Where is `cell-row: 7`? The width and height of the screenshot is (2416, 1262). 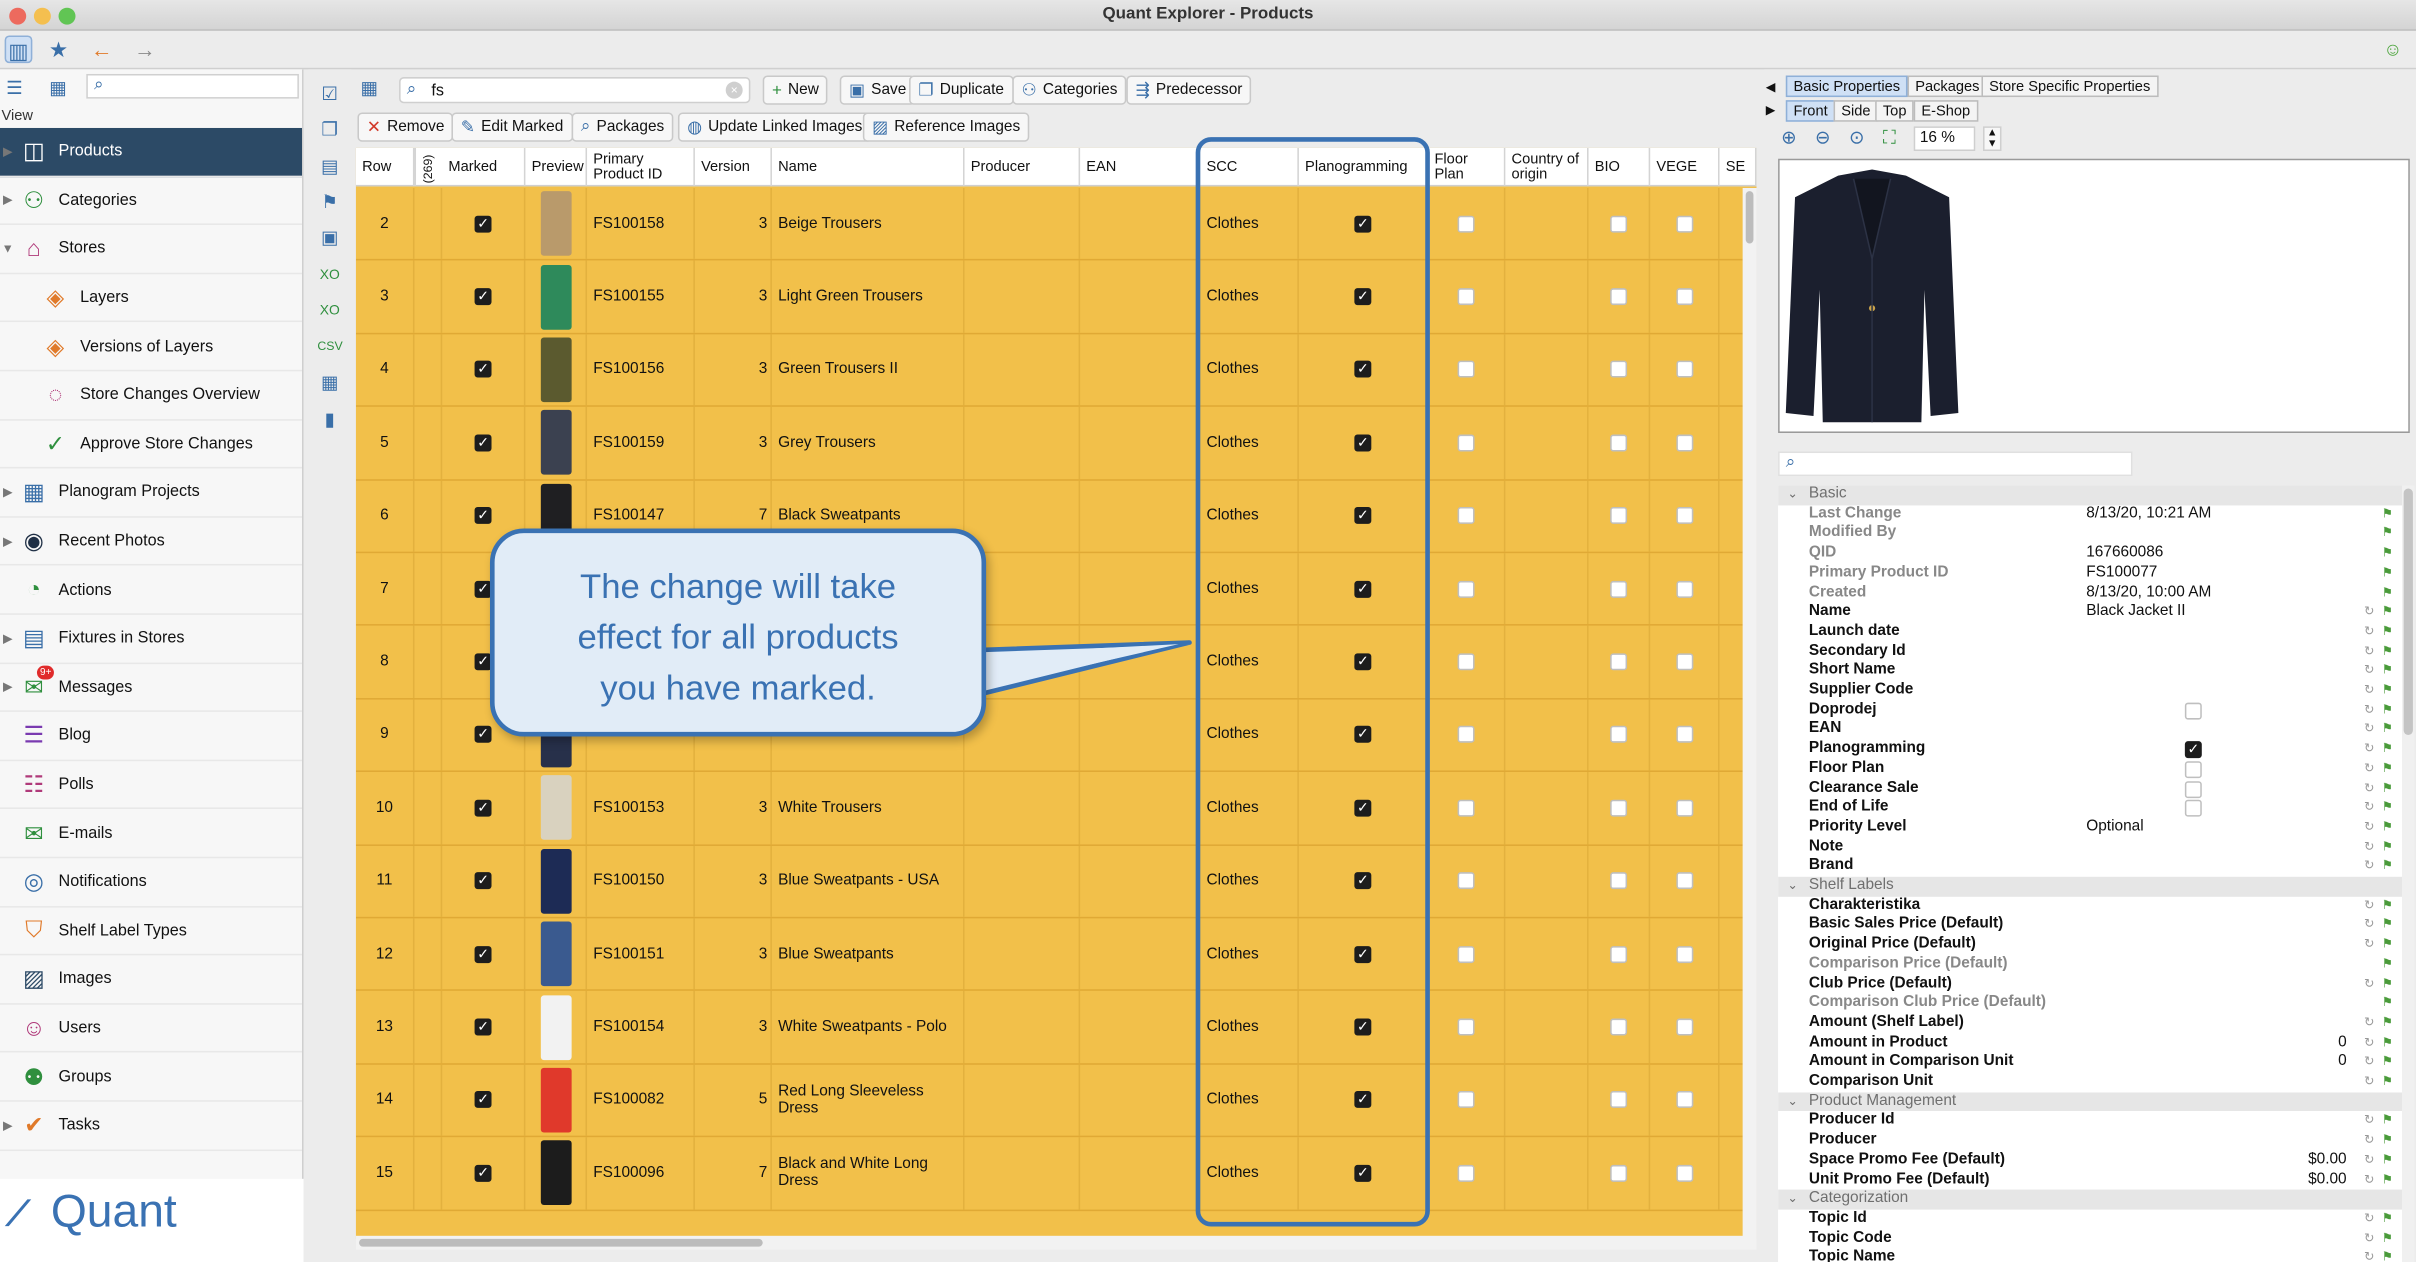 cell-row: 7 is located at coordinates (385, 589).